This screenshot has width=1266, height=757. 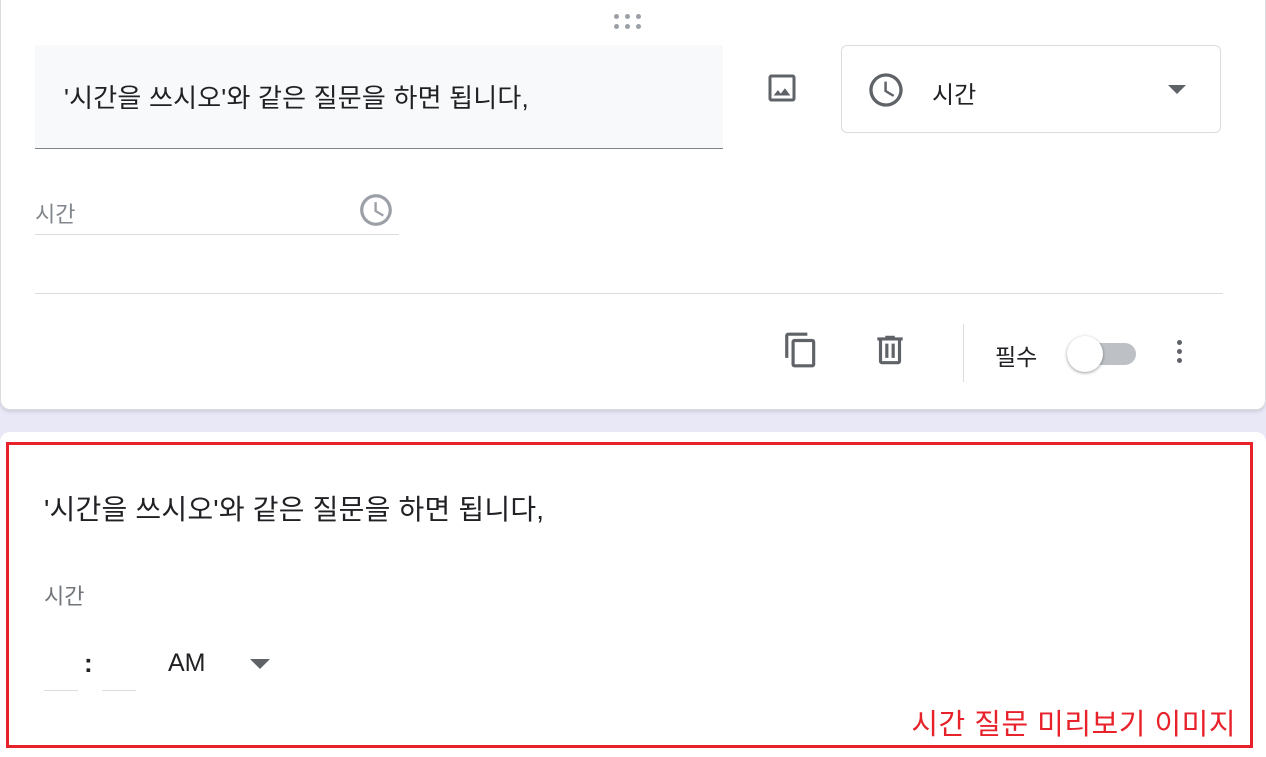 I want to click on add-image-button, so click(x=782, y=88).